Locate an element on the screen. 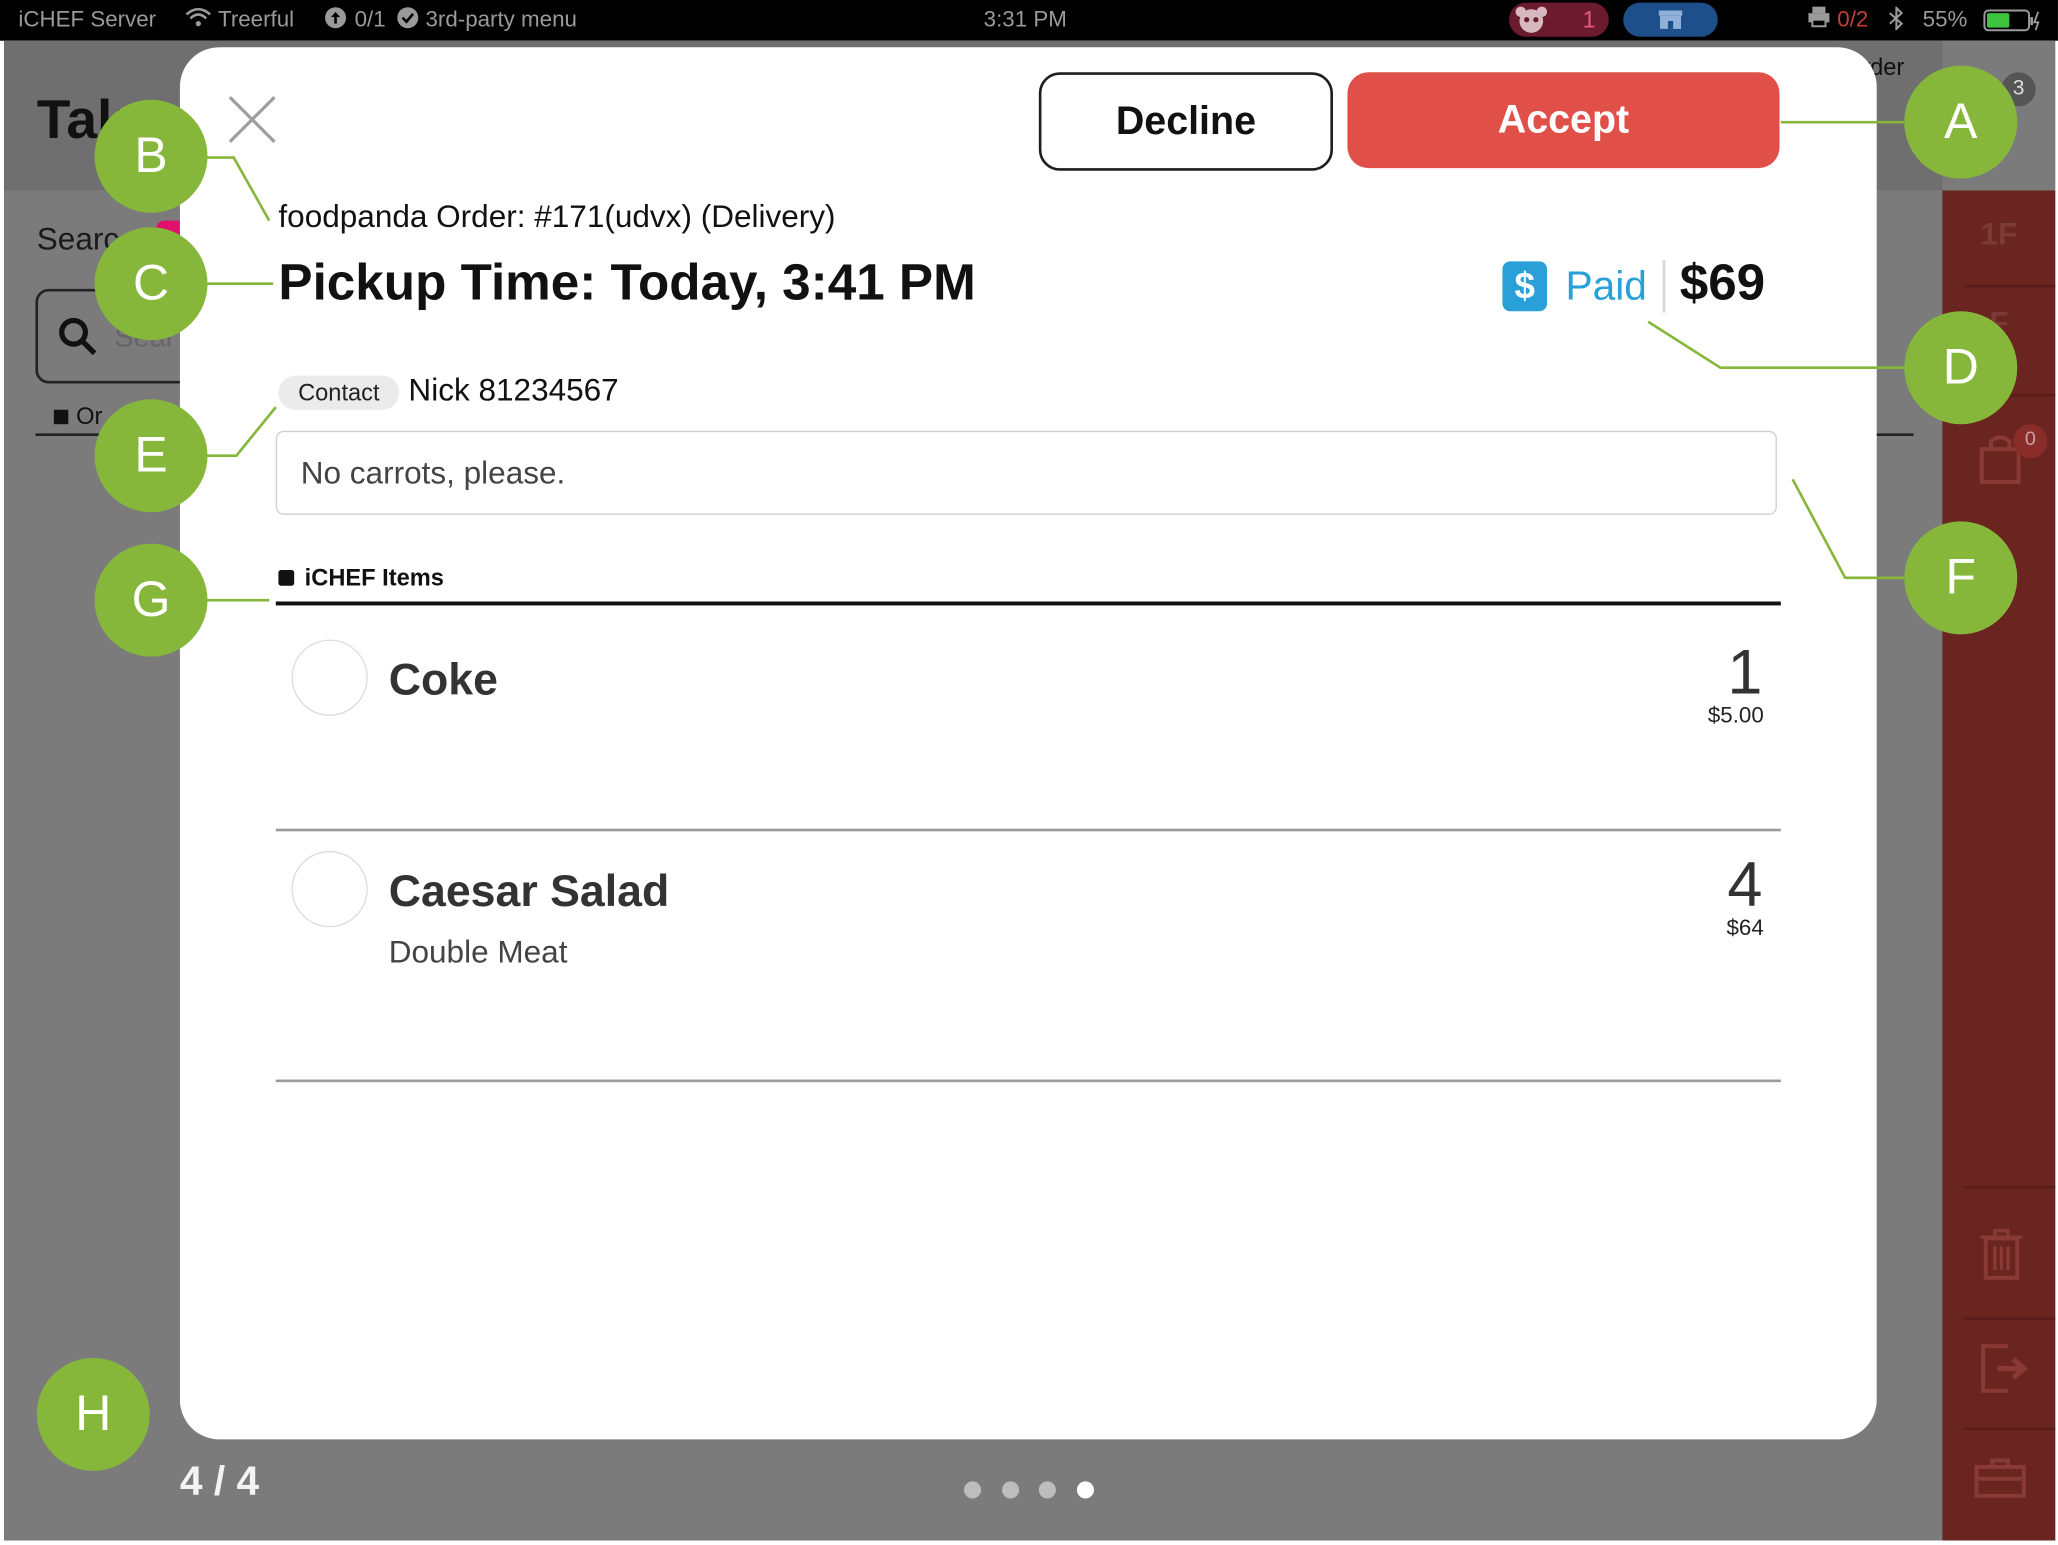  callout-b: B is located at coordinates (151, 156).